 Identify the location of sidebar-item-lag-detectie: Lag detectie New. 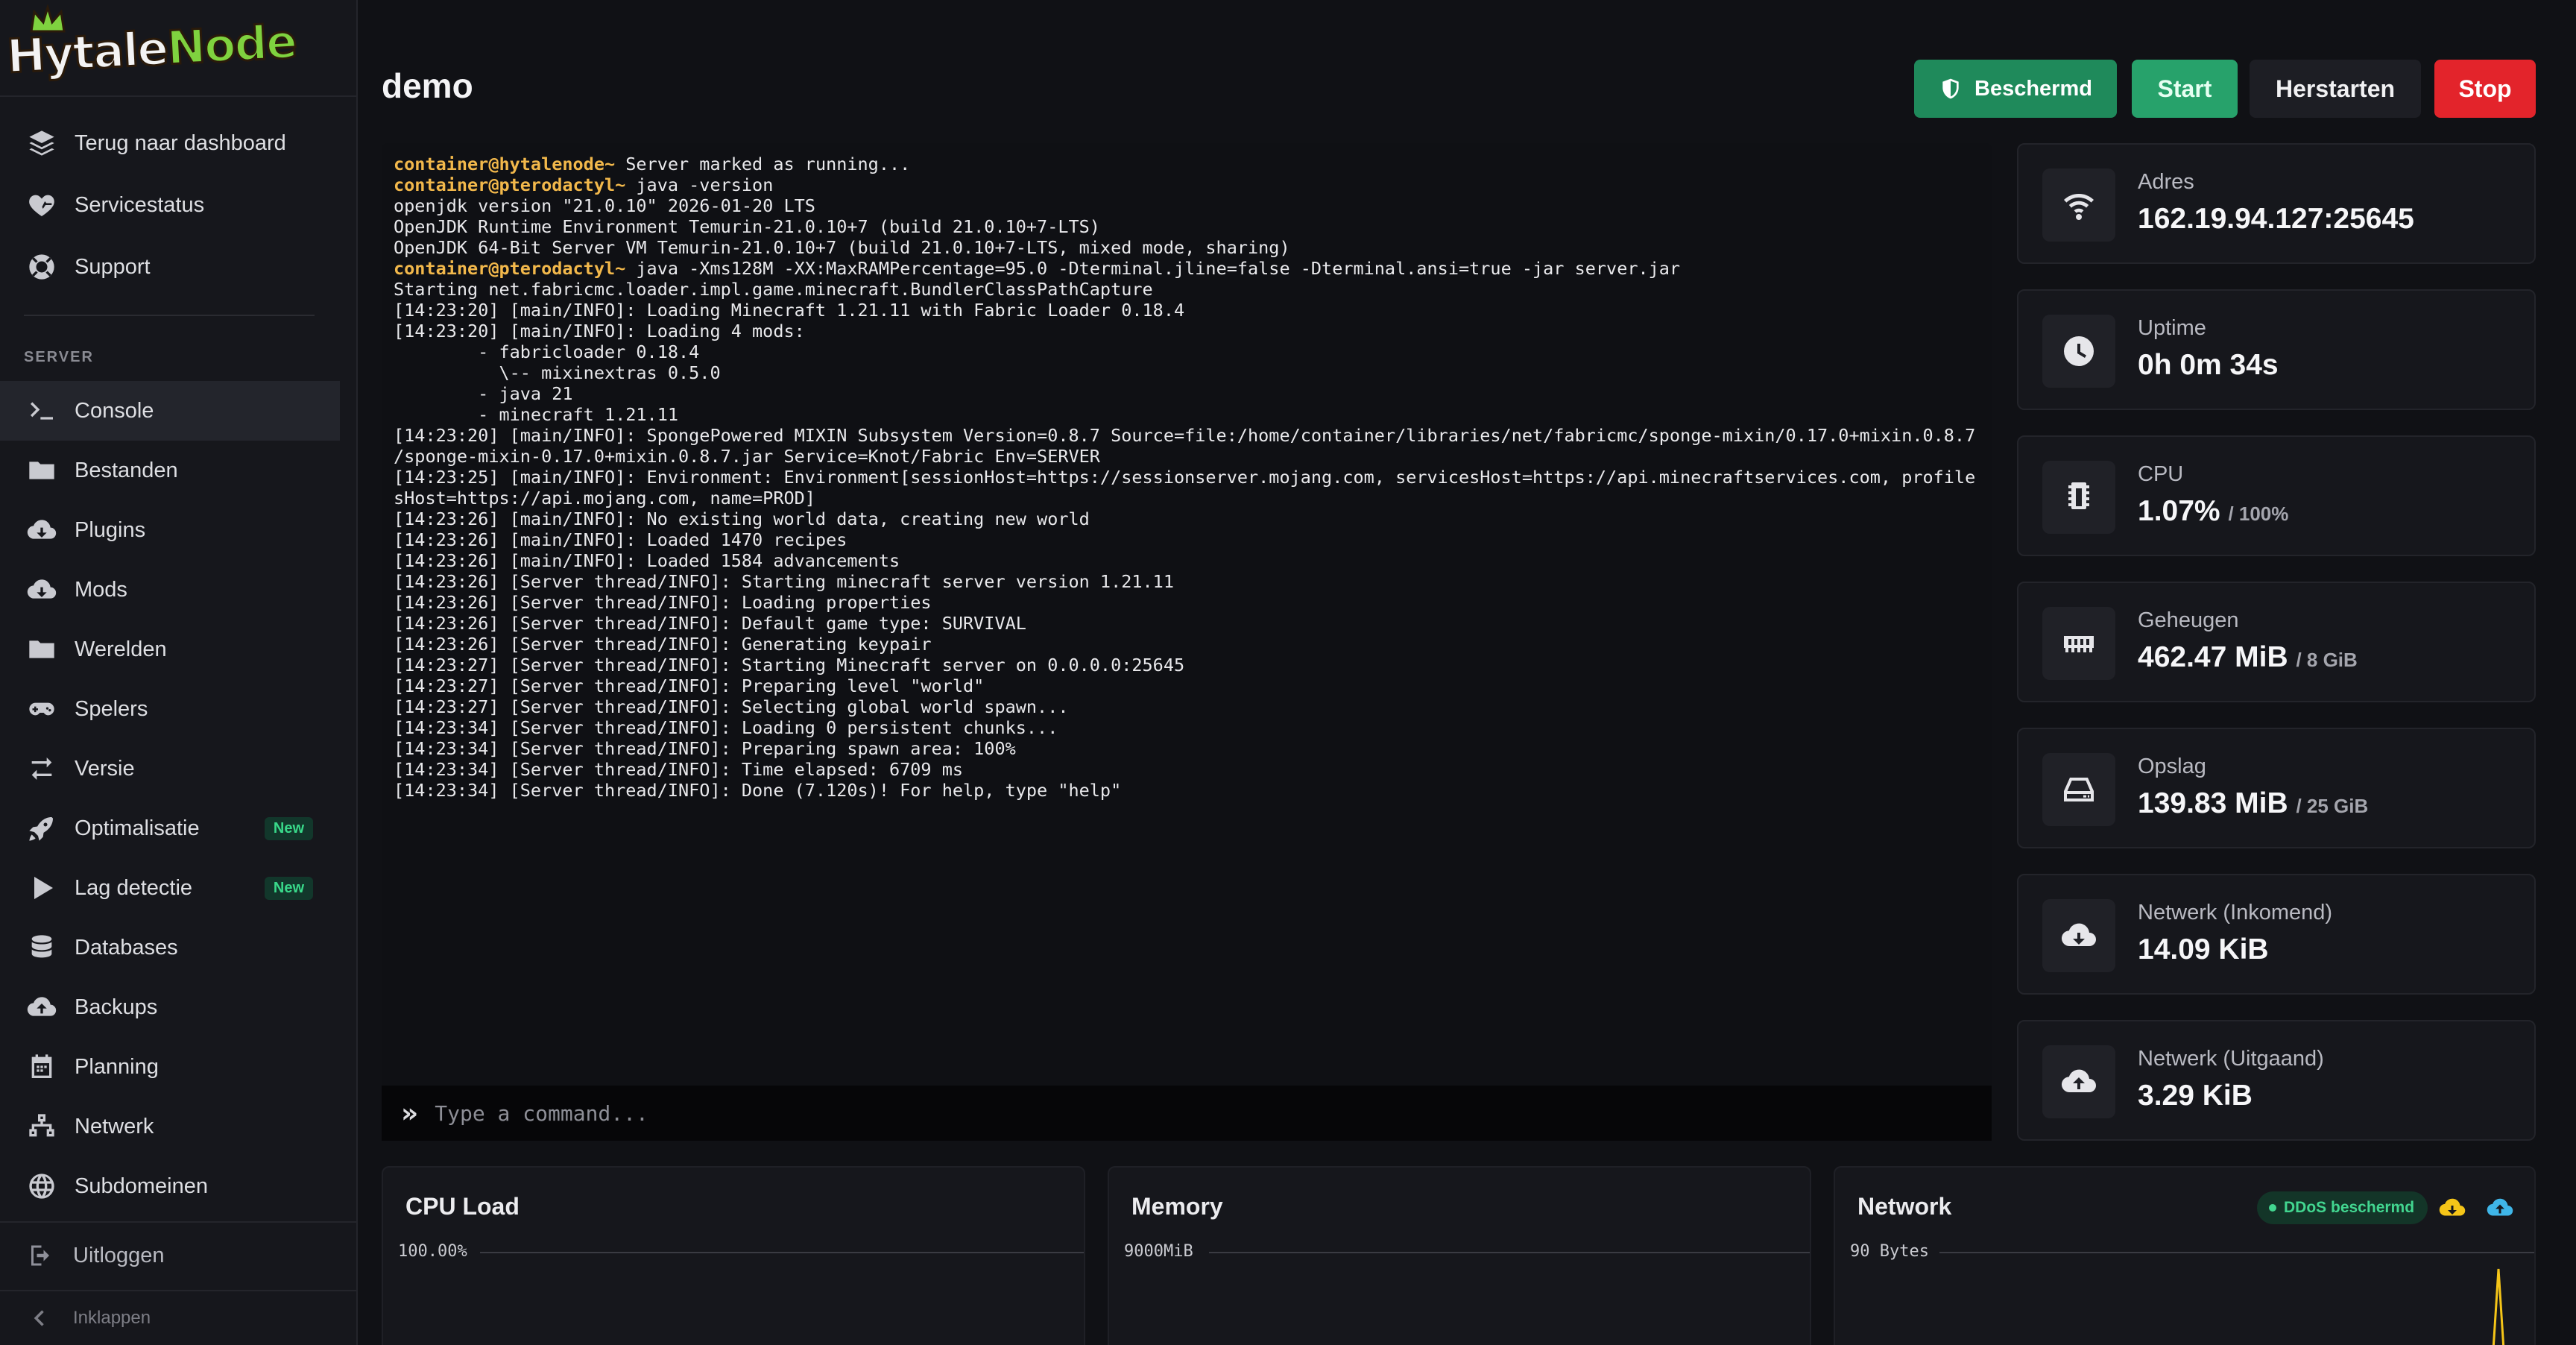
(170, 888).